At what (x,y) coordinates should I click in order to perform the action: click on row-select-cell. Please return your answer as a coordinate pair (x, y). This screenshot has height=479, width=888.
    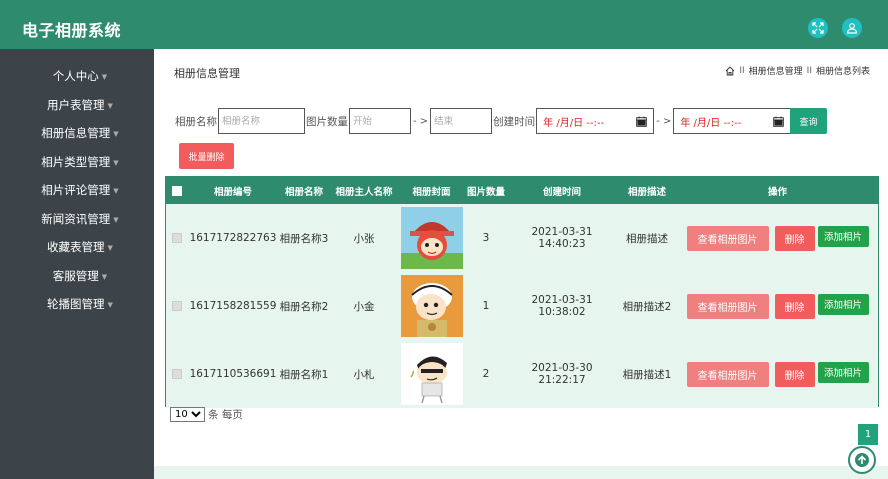
    Looking at the image, I should click on (177, 238).